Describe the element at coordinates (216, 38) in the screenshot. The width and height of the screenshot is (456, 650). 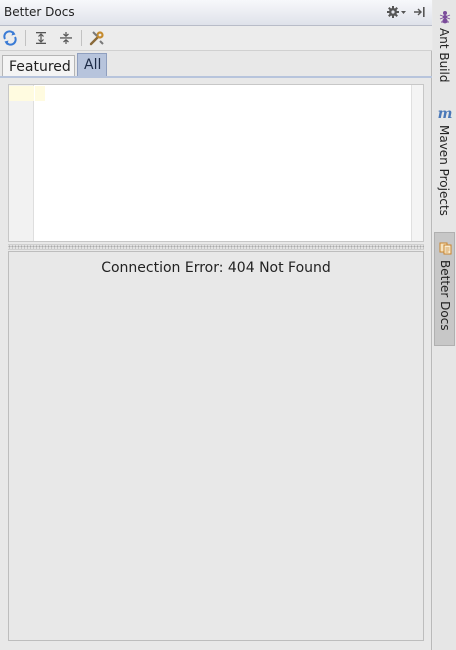
I see `panel-toolbar` at that location.